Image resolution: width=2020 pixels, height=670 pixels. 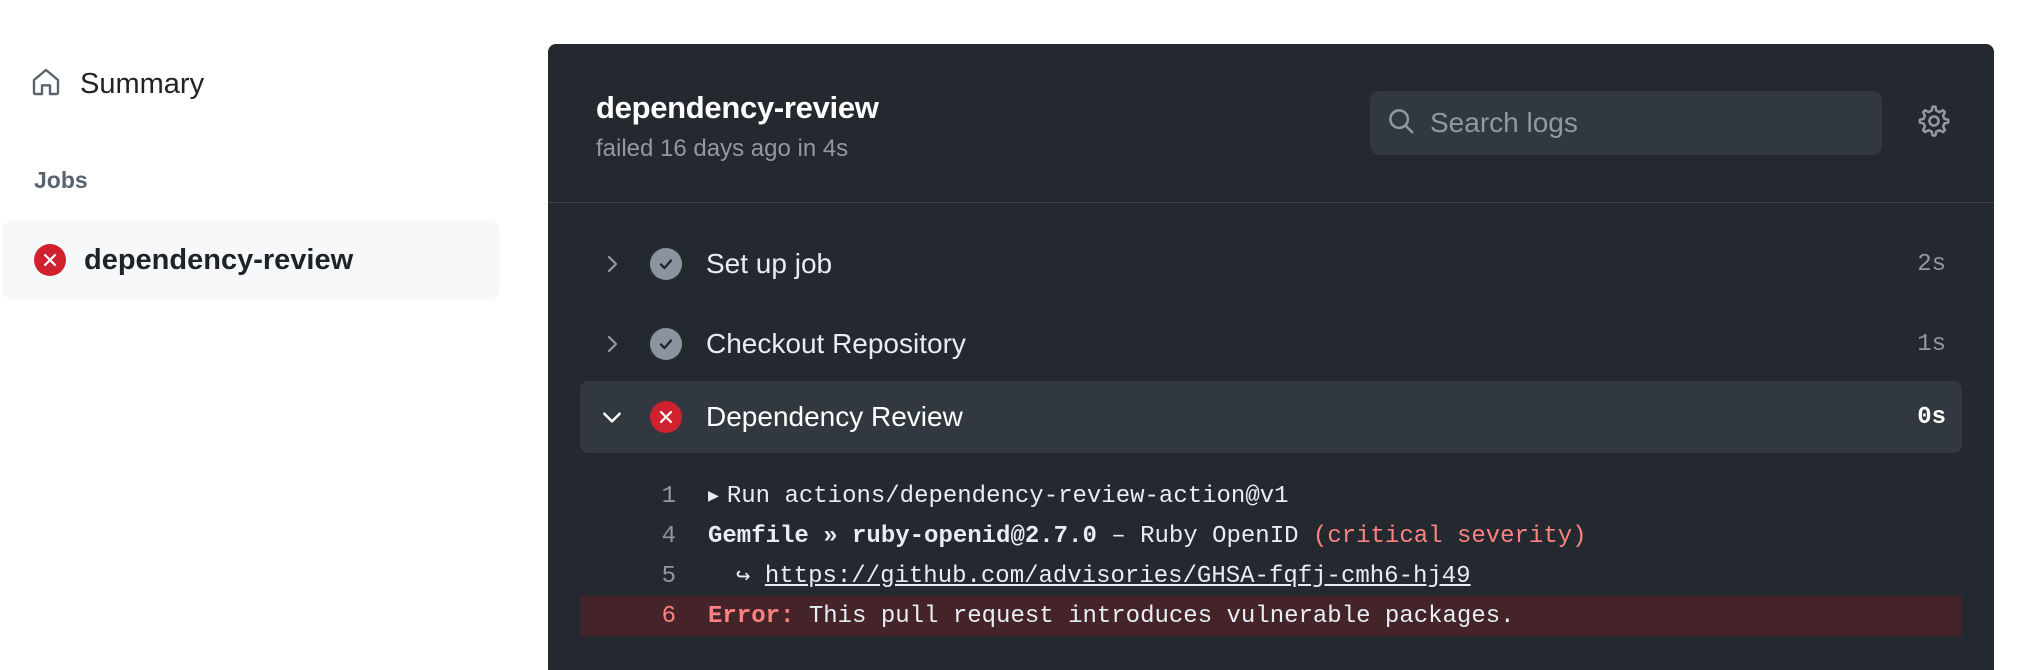 I want to click on arrow-icon: ↪, so click(x=750, y=577).